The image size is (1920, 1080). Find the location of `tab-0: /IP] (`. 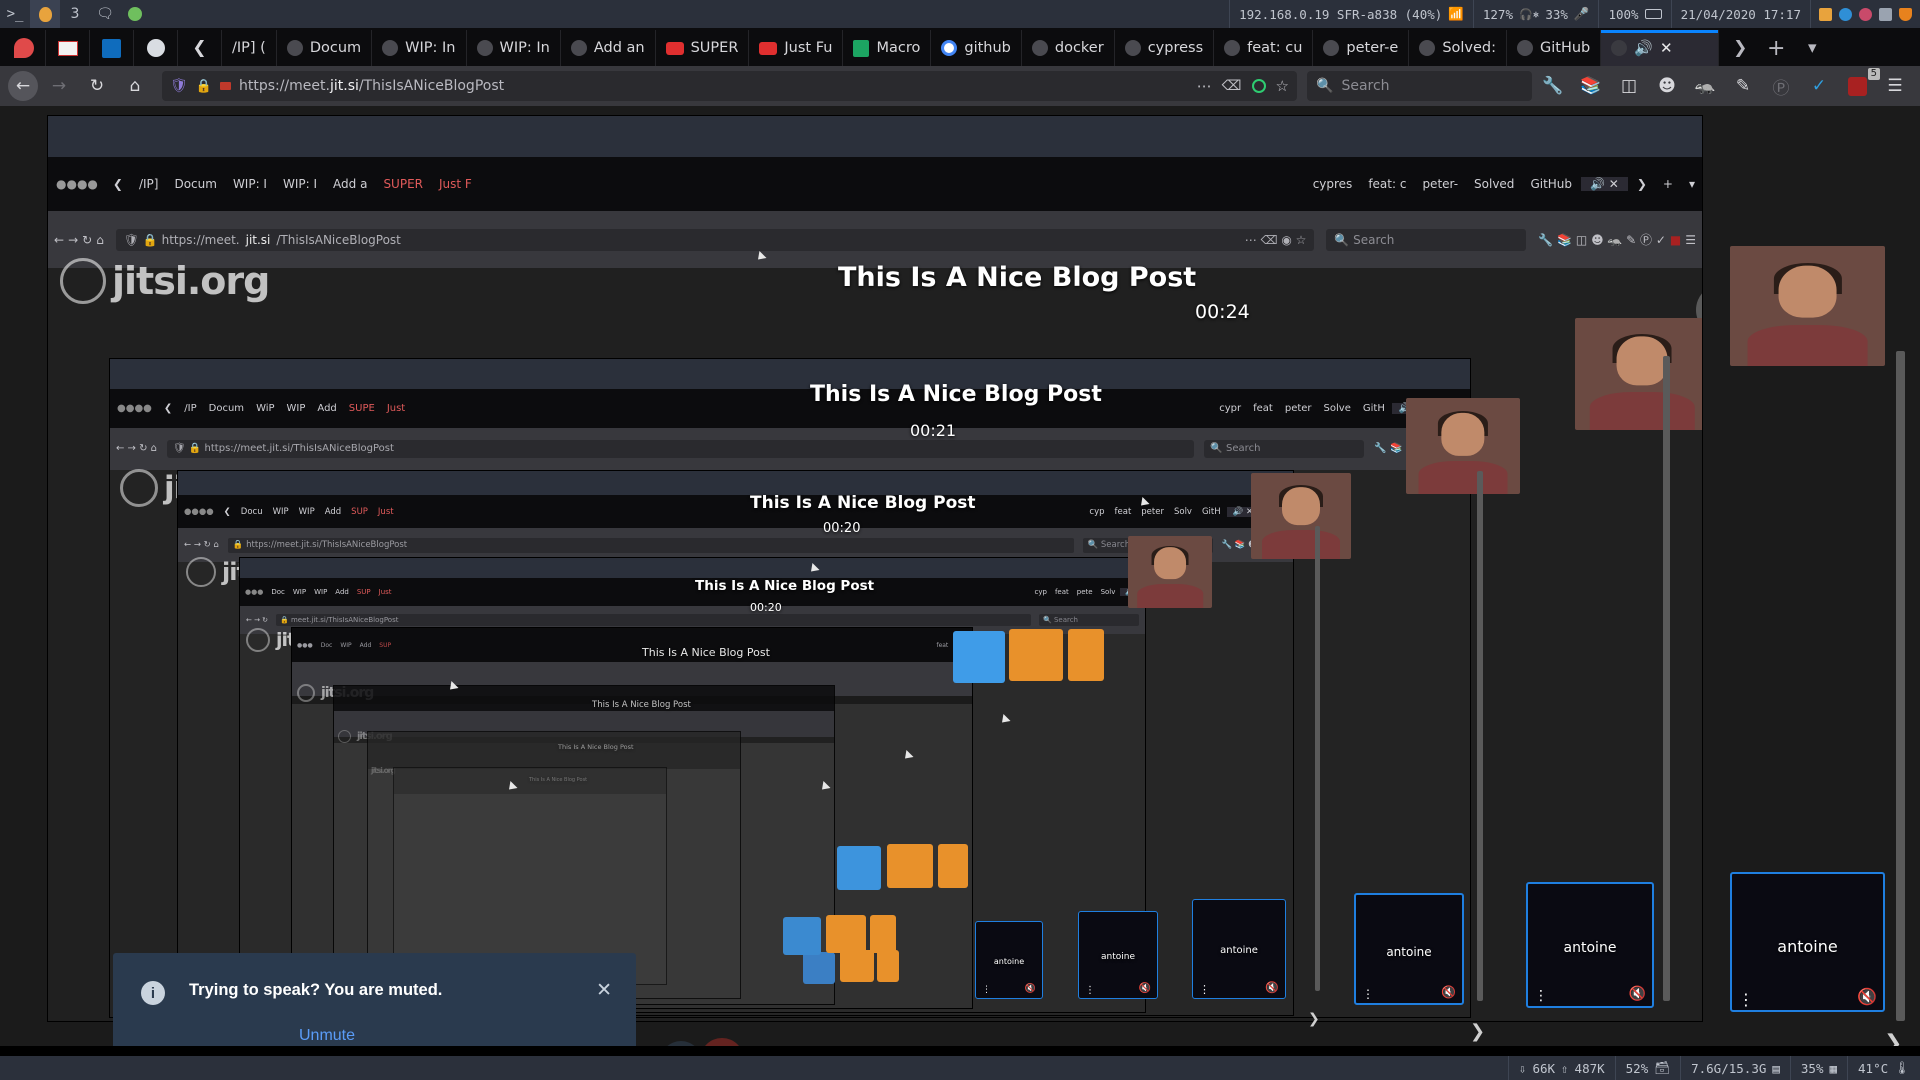

tab-0: /IP] ( is located at coordinates (249, 48).